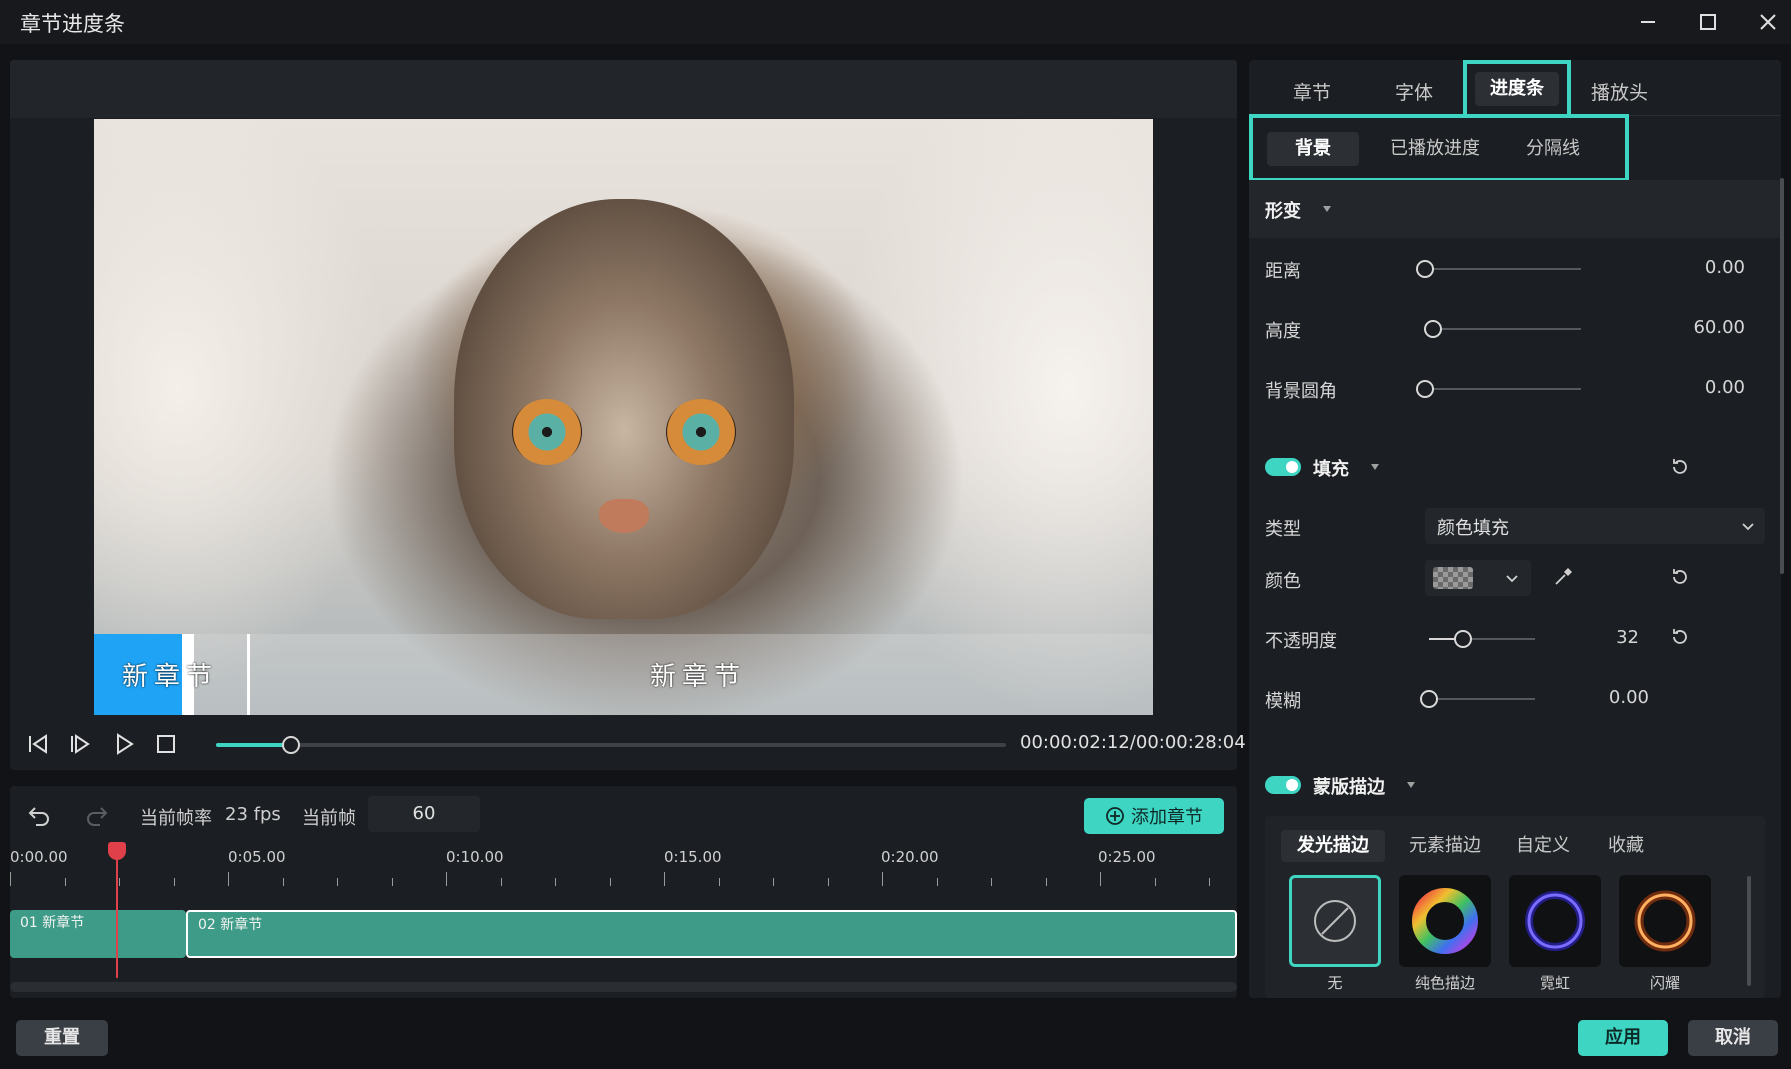 The image size is (1791, 1069). What do you see at coordinates (97, 815) in the screenshot?
I see `redo-icon` at bounding box center [97, 815].